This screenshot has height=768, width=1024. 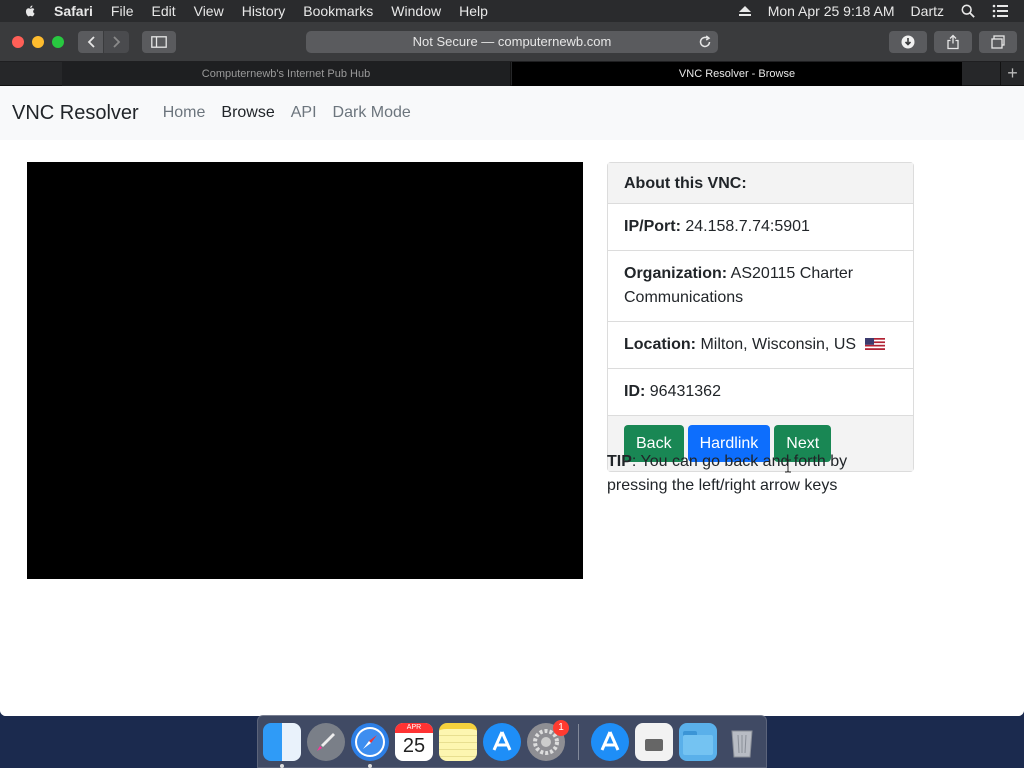 What do you see at coordinates (75, 113) in the screenshot?
I see `site-brand: VNC Resolver` at bounding box center [75, 113].